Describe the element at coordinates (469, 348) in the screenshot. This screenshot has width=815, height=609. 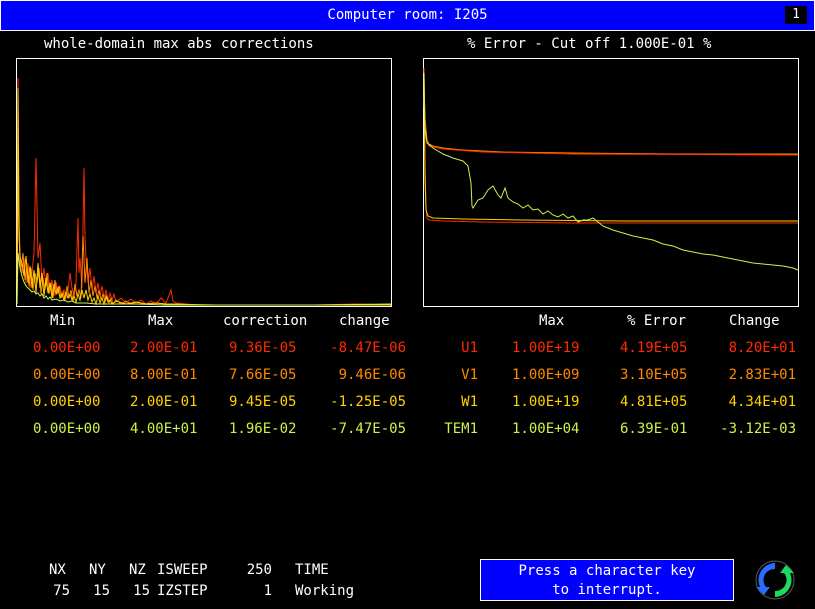
I see `variable-name-cell: U1` at that location.